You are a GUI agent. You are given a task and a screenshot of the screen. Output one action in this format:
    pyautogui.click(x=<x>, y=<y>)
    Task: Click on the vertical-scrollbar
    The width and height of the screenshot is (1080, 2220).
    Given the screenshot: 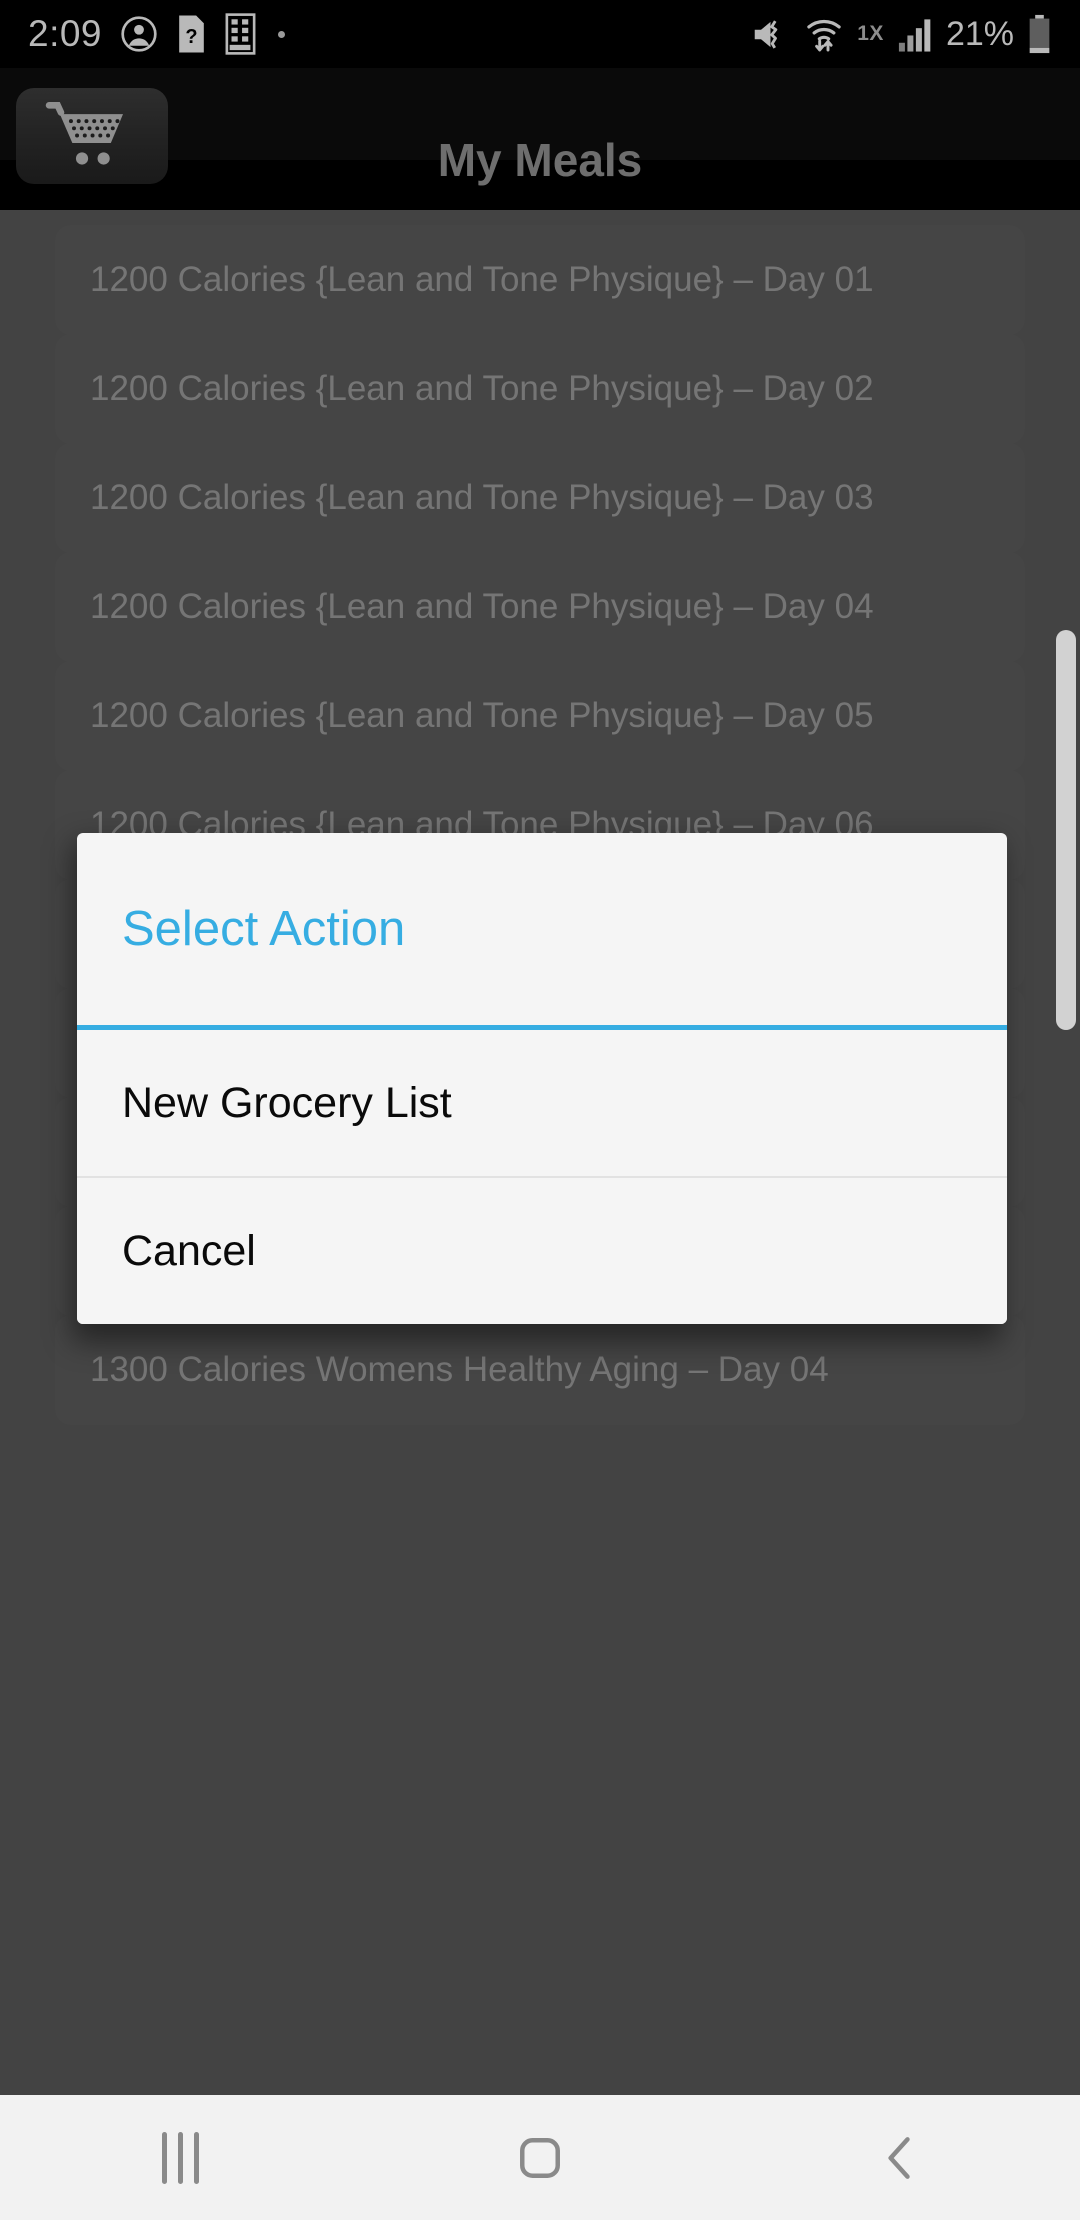 What is the action you would take?
    pyautogui.click(x=1066, y=830)
    